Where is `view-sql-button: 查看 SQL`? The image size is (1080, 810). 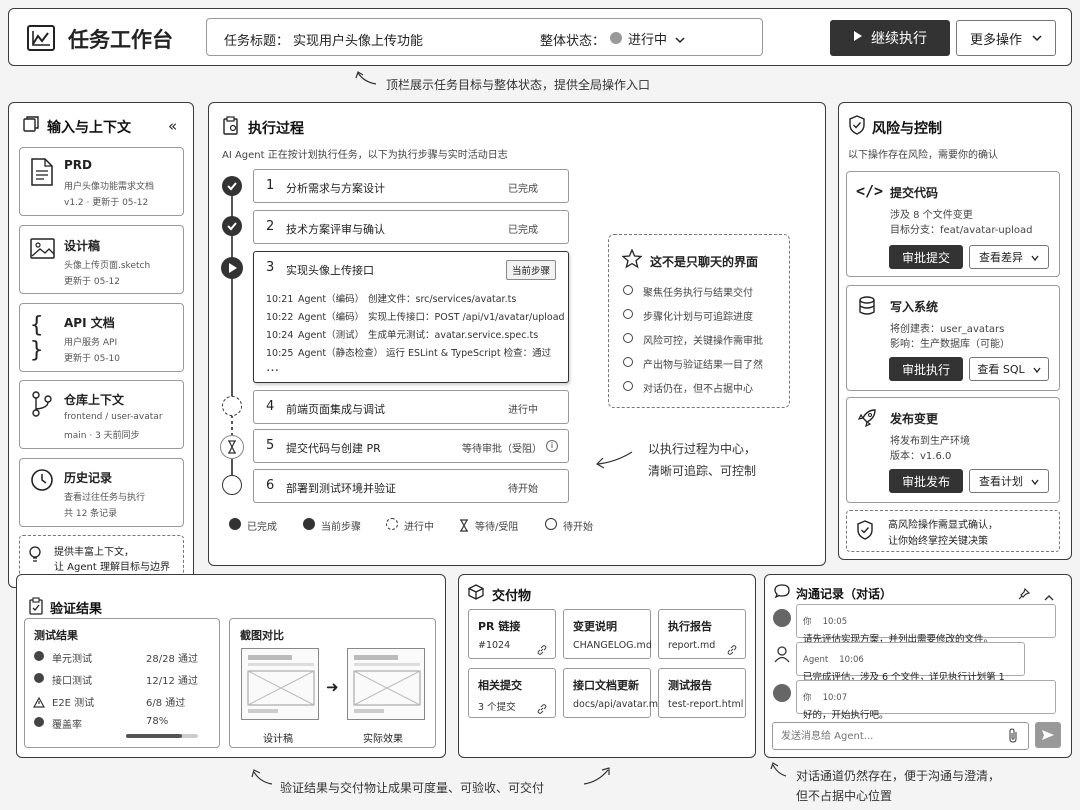
view-sql-button: 查看 SQL is located at coordinates (1009, 369).